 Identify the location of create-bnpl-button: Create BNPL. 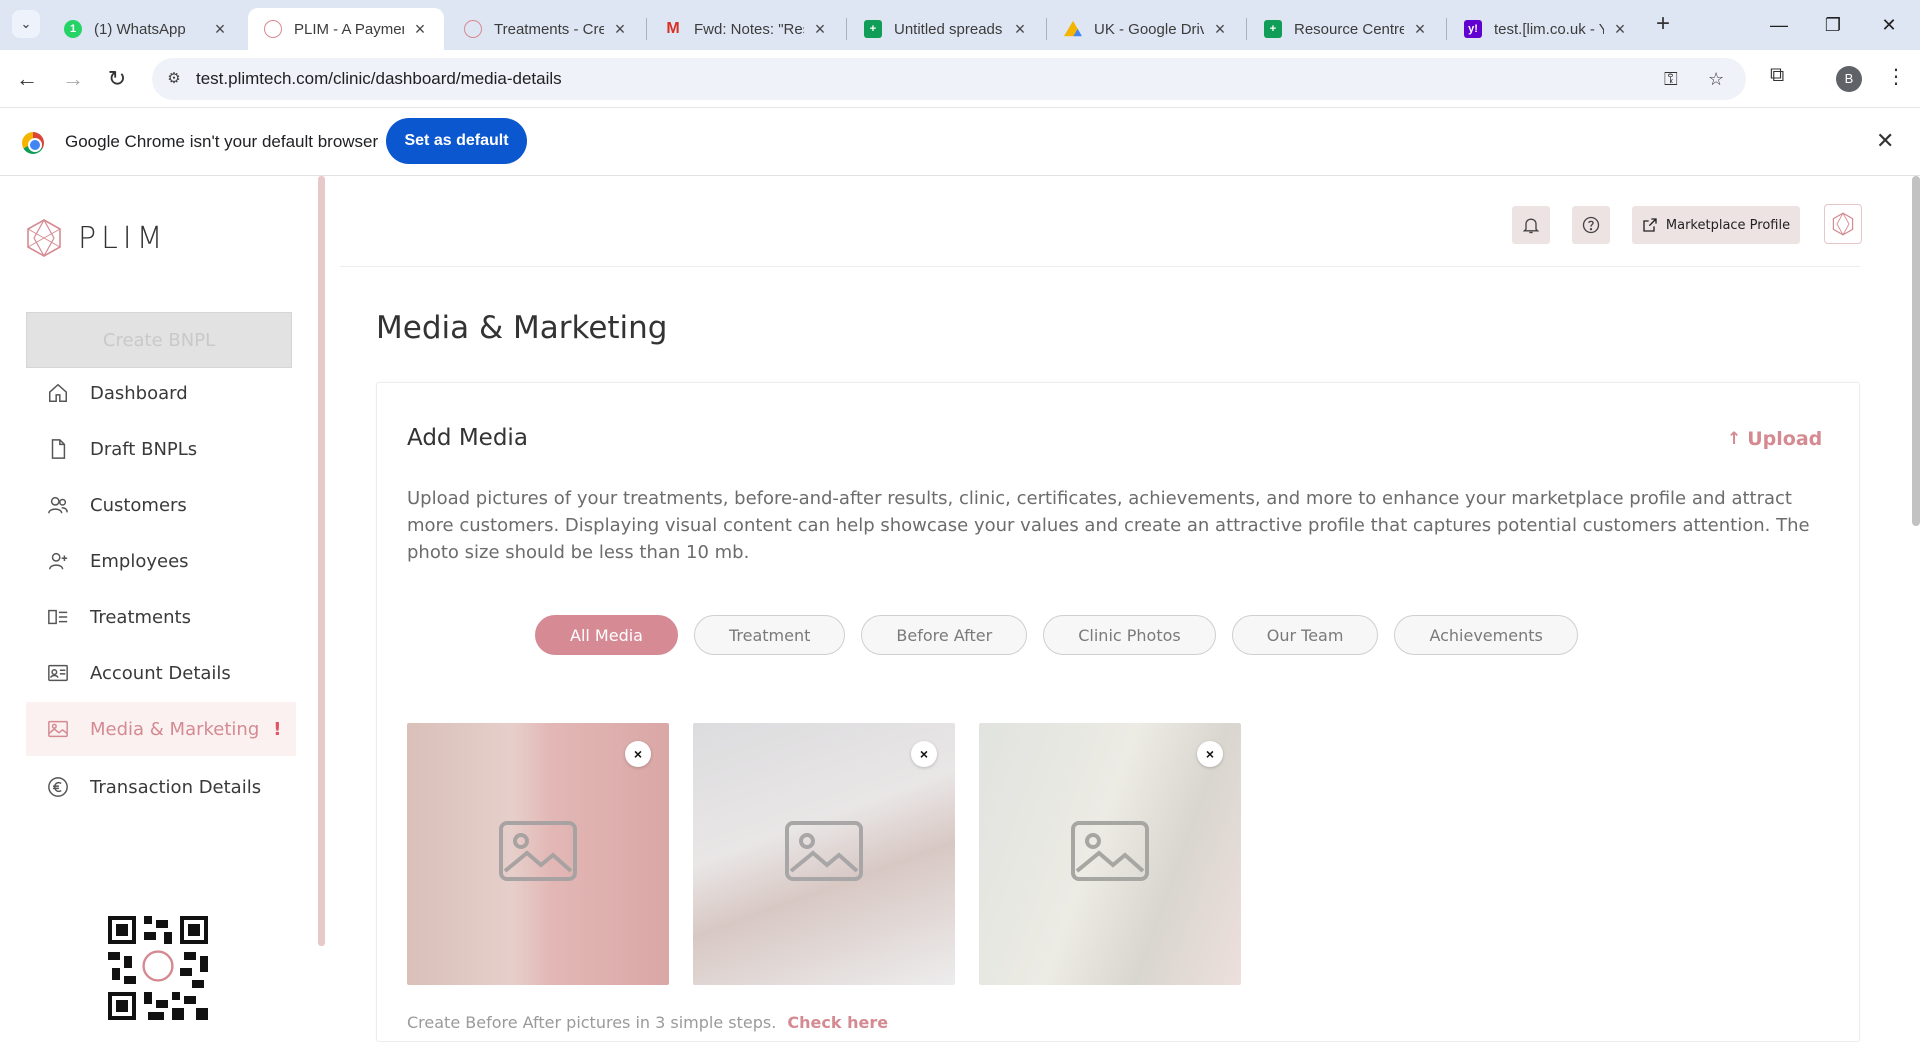
(159, 340).